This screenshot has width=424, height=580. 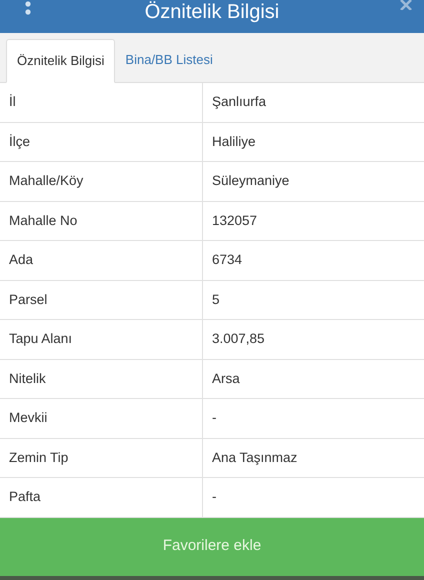 What do you see at coordinates (406, 5) in the screenshot?
I see `close-icon` at bounding box center [406, 5].